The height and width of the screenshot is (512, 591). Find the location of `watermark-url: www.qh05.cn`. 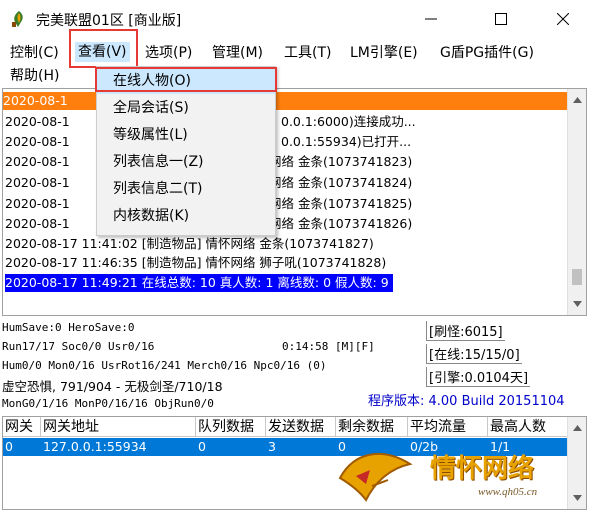

watermark-url: www.qh05.cn is located at coordinates (508, 492).